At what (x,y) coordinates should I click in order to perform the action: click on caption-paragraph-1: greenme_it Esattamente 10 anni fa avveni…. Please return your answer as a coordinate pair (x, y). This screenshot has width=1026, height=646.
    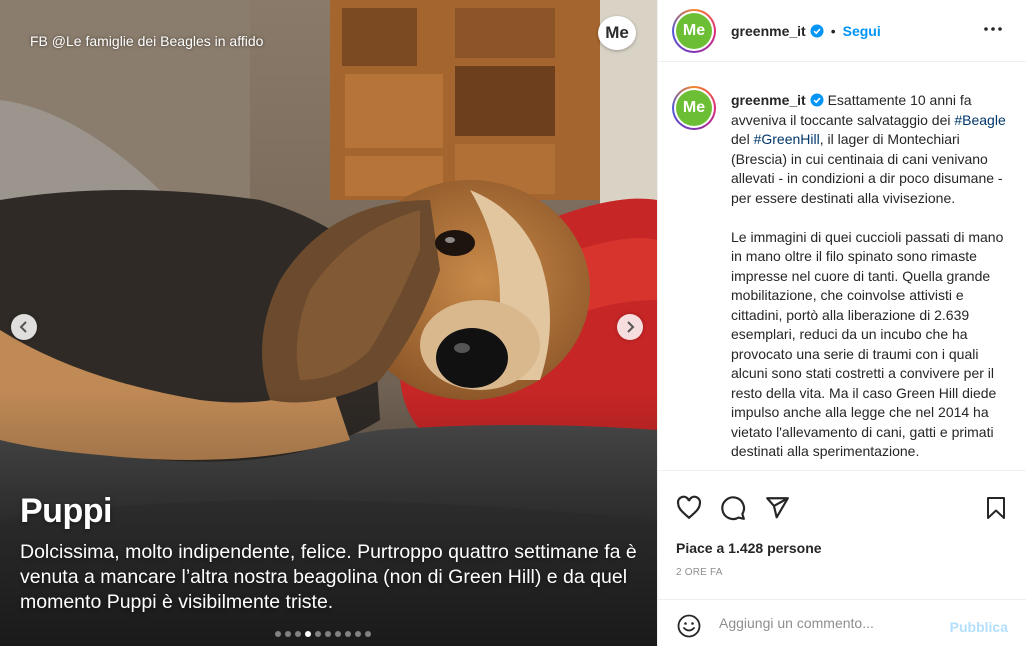
    Looking at the image, I should click on (873, 149).